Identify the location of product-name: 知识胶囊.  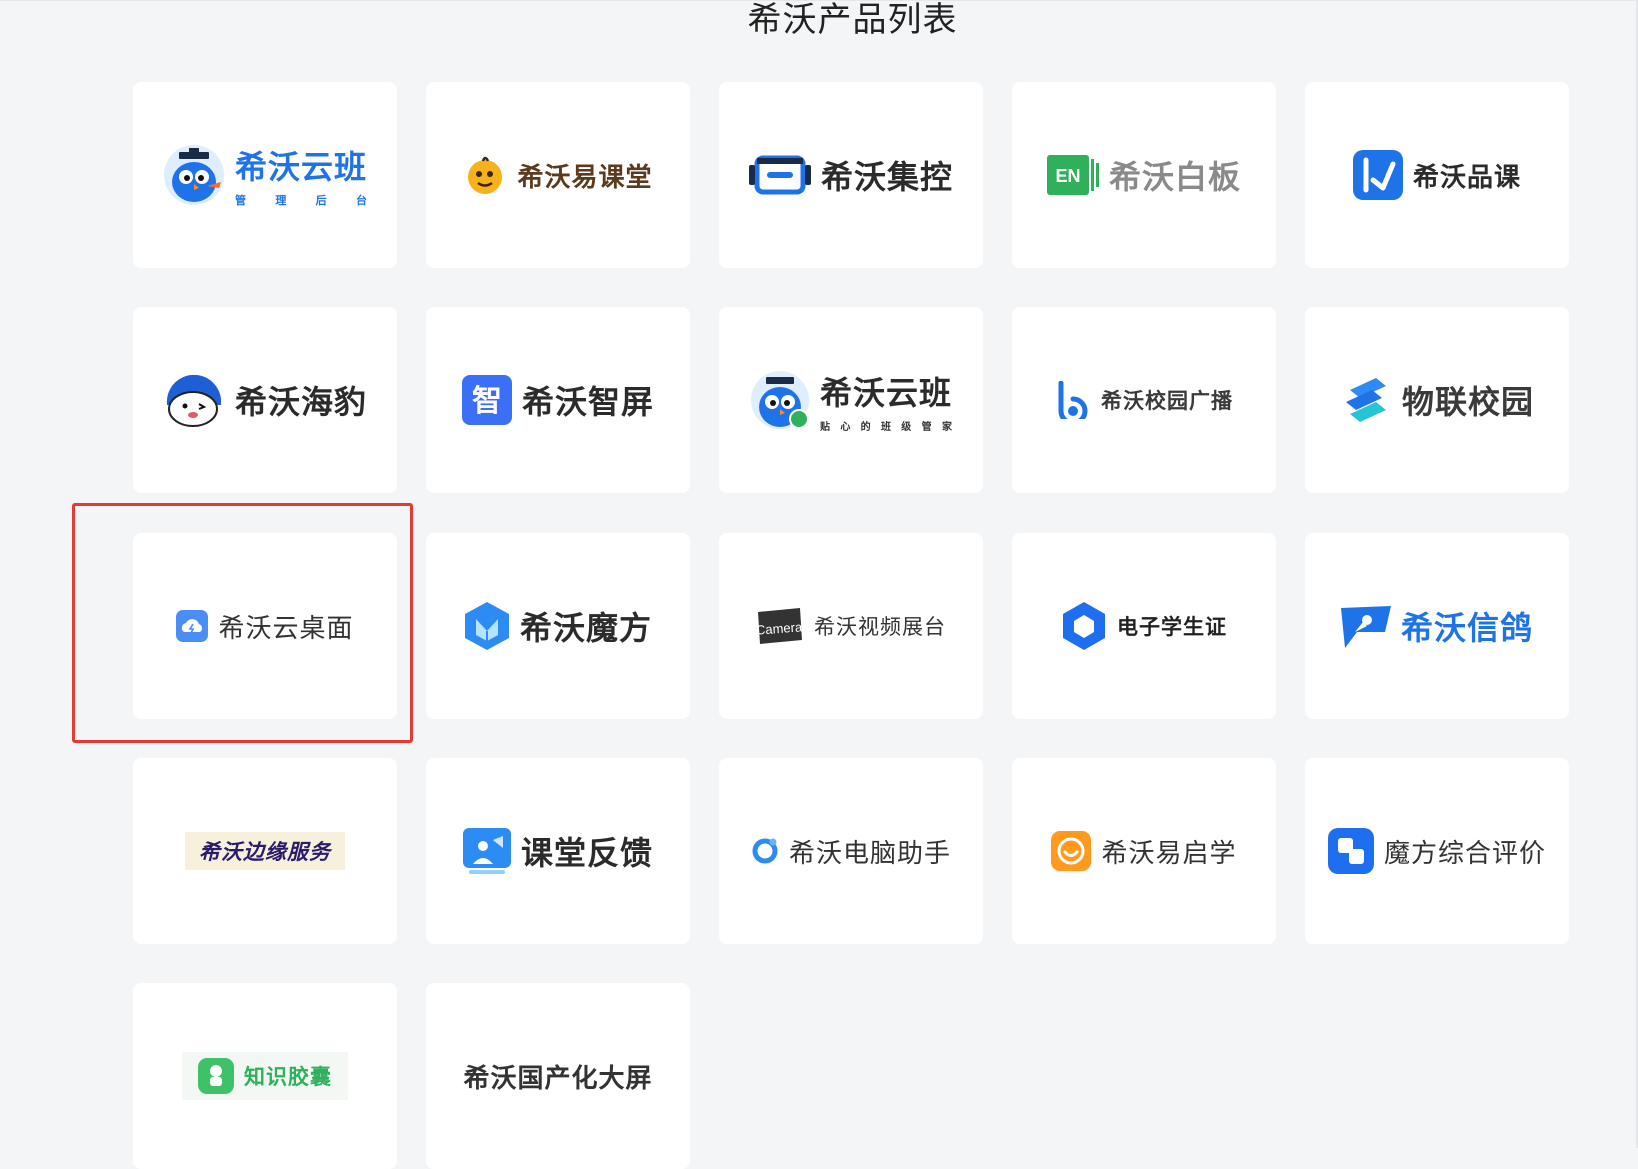
(288, 1077).